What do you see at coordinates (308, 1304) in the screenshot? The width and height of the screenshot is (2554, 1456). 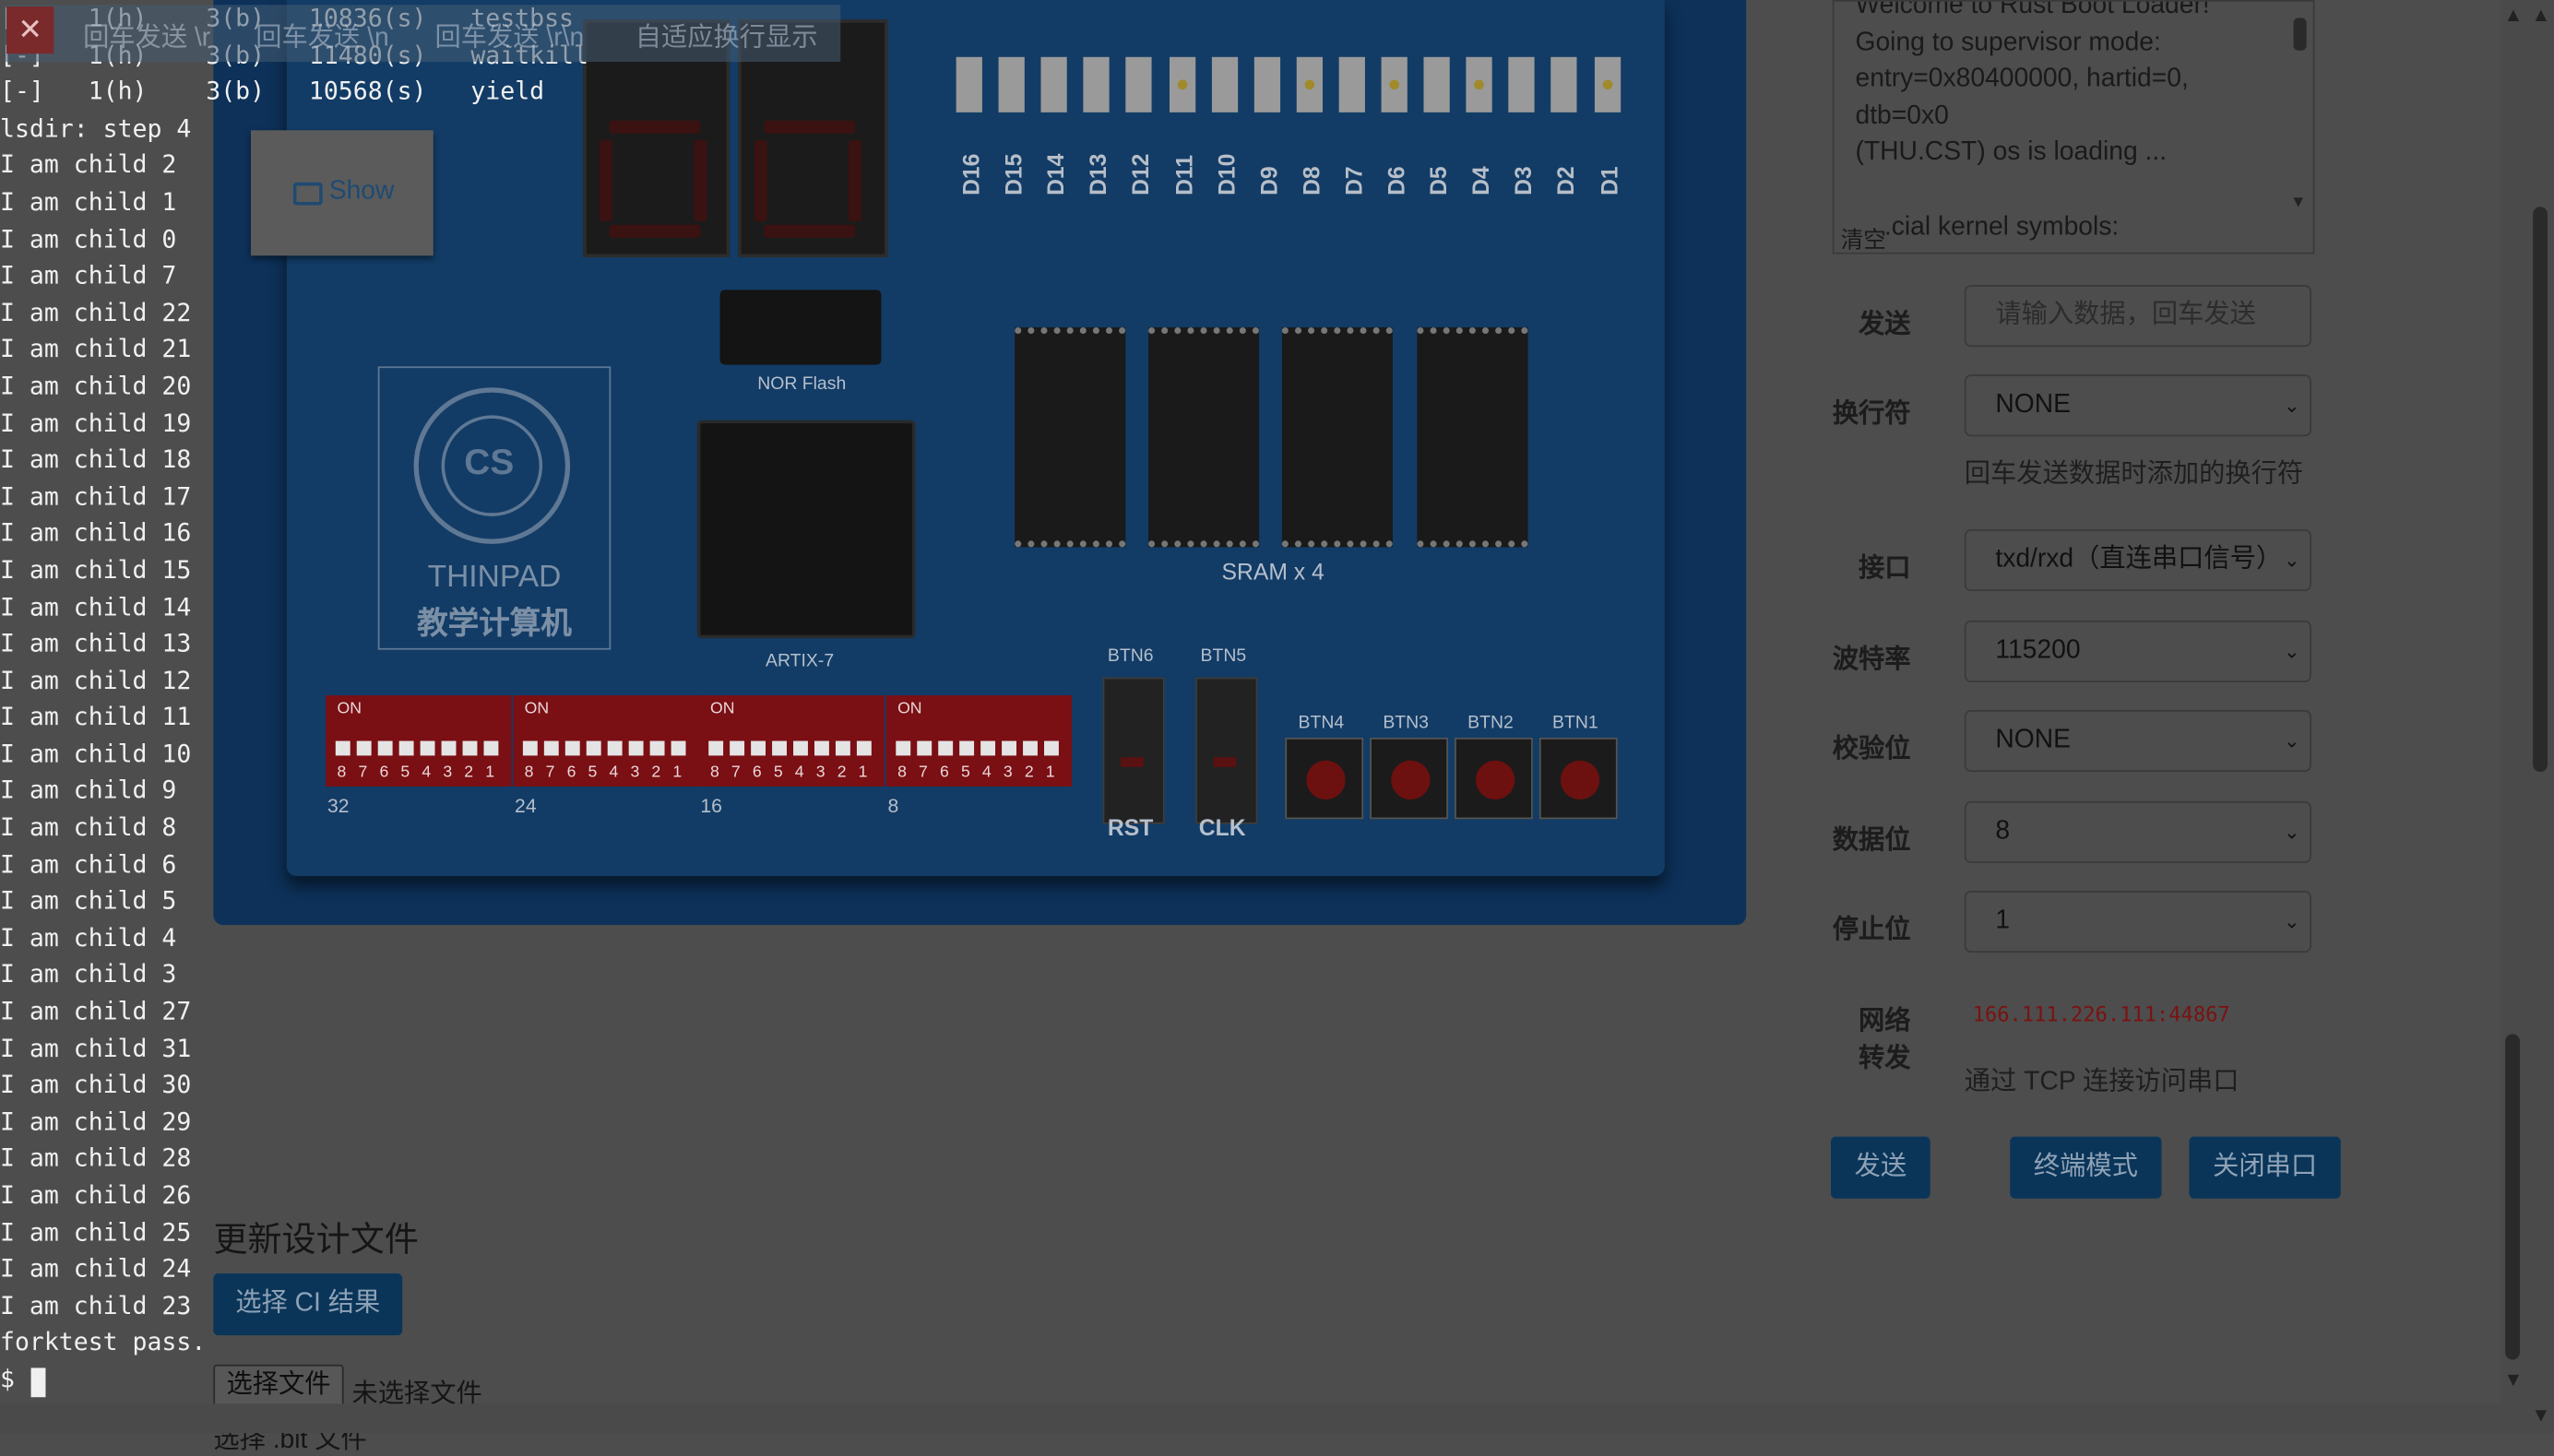 I see `select-ci-button: 选择 CI 结果` at bounding box center [308, 1304].